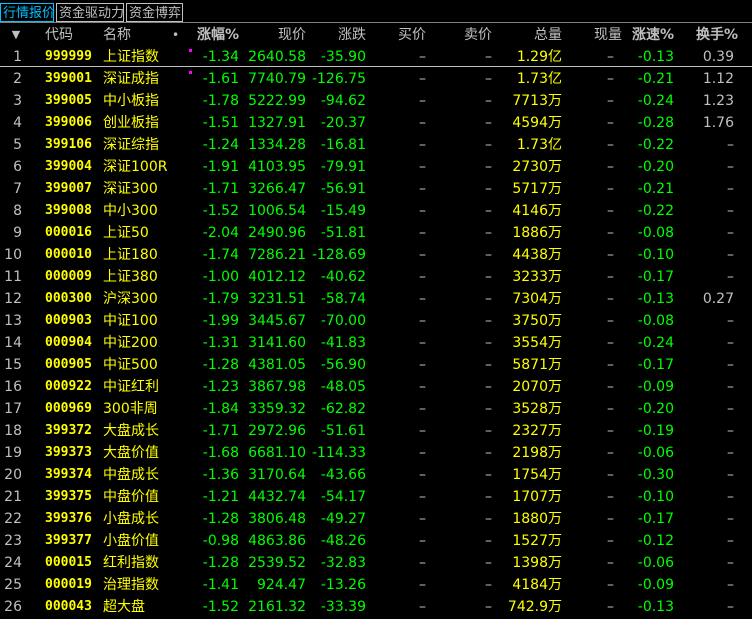 This screenshot has width=752, height=619. Describe the element at coordinates (655, 211) in the screenshot. I see `speed-pct: -0.22` at that location.